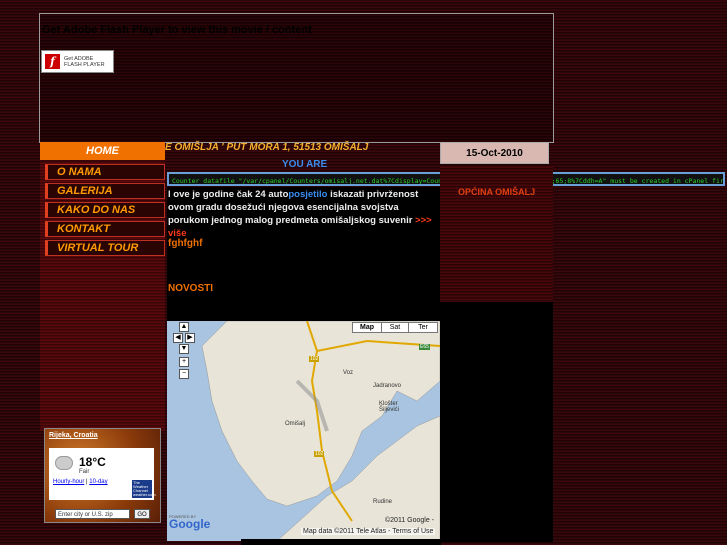 This screenshot has width=727, height=545. I want to click on pan-up-icon: ▲, so click(184, 327).